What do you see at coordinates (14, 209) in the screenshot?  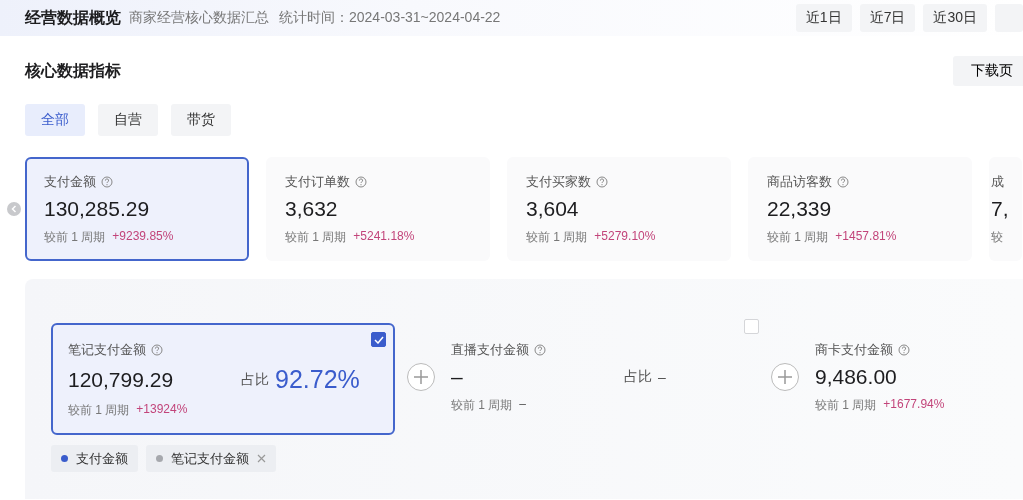 I see `chevron-left-icon` at bounding box center [14, 209].